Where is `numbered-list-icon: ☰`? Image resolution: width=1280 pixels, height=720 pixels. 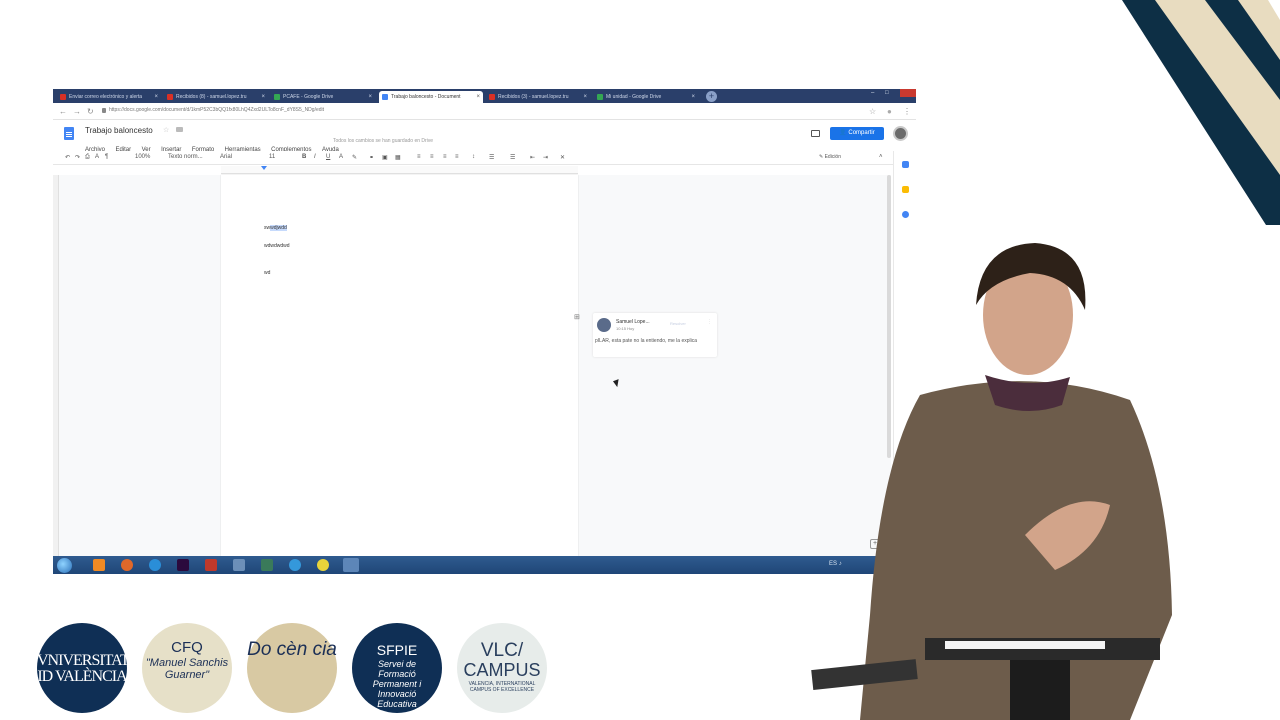
numbered-list-icon: ☰ is located at coordinates (491, 157).